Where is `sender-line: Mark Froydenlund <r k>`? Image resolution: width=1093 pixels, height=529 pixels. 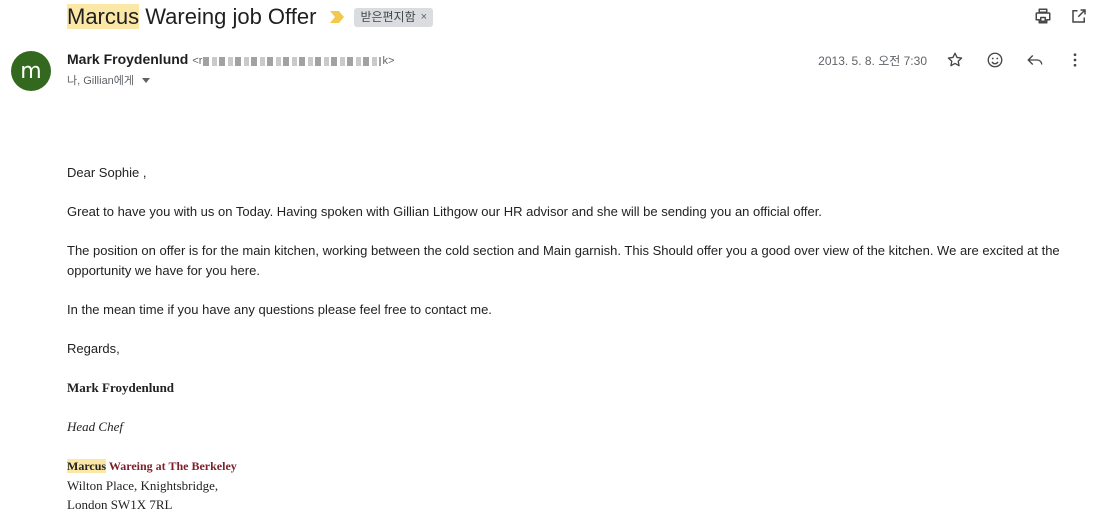
sender-line: Mark Froydenlund <r k> is located at coordinates (230, 59).